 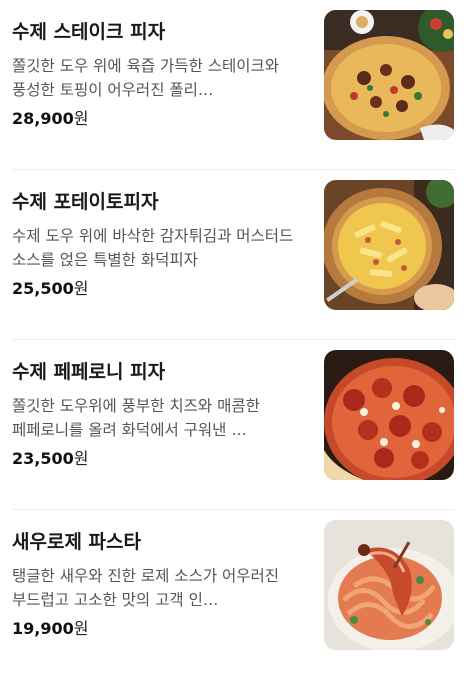 What do you see at coordinates (85, 202) in the screenshot?
I see `menu-item-name: 수제 포테이토피자` at bounding box center [85, 202].